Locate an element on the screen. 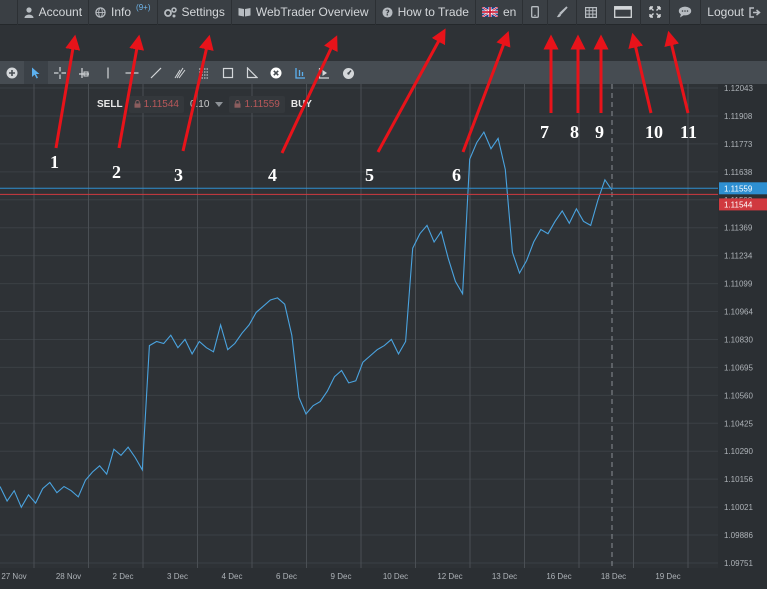 This screenshot has width=767, height=589. y-tick-label: 1.11234 is located at coordinates (738, 256).